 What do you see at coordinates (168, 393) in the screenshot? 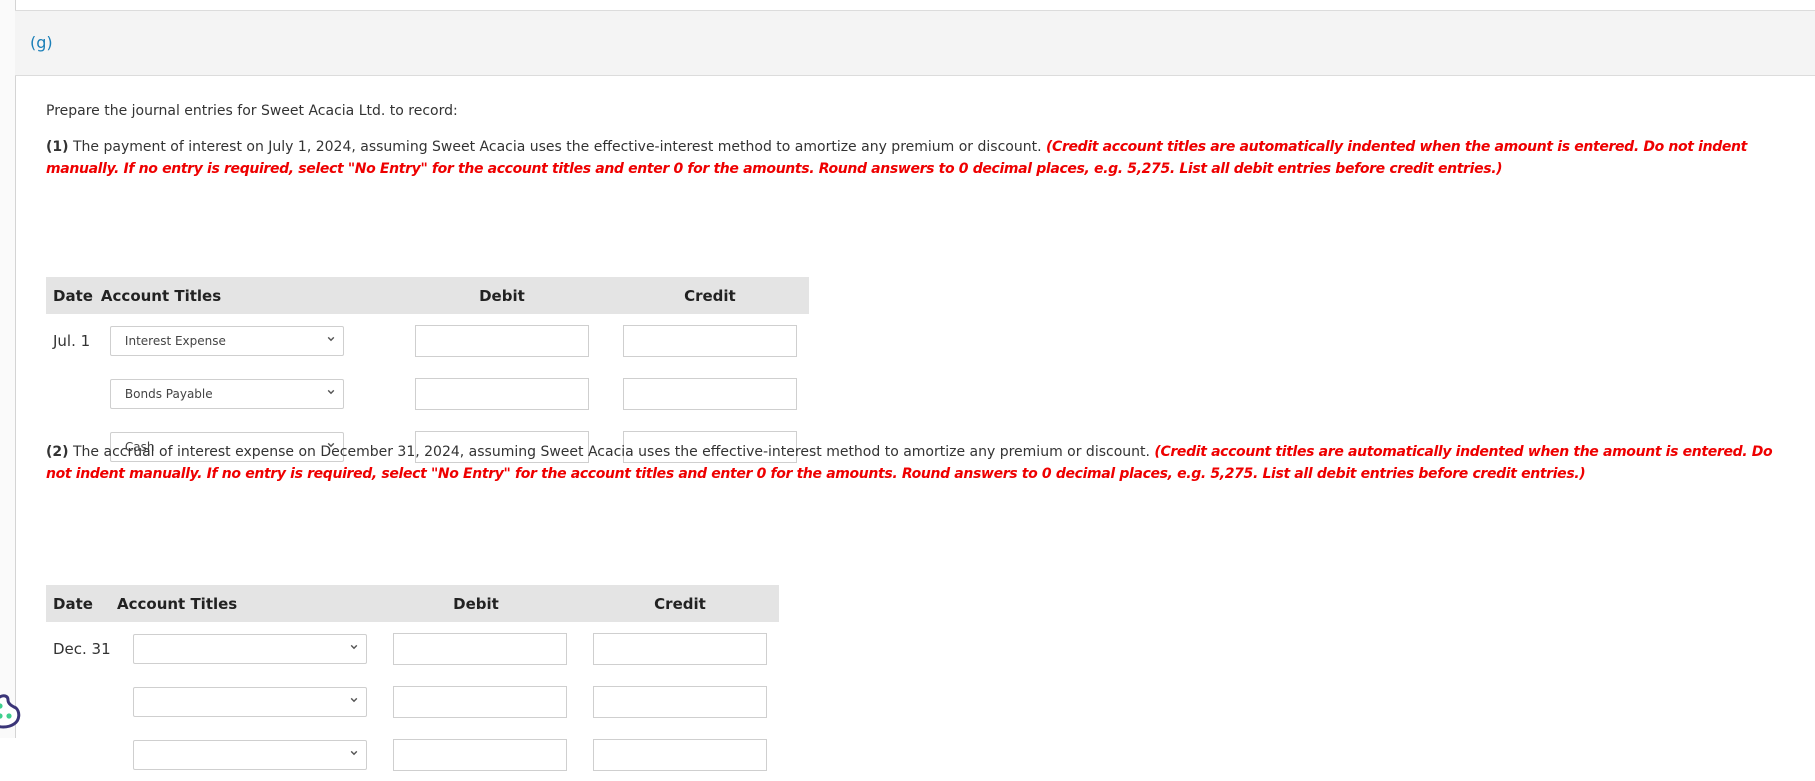
I see `selected-account: Bonds Payable` at bounding box center [168, 393].